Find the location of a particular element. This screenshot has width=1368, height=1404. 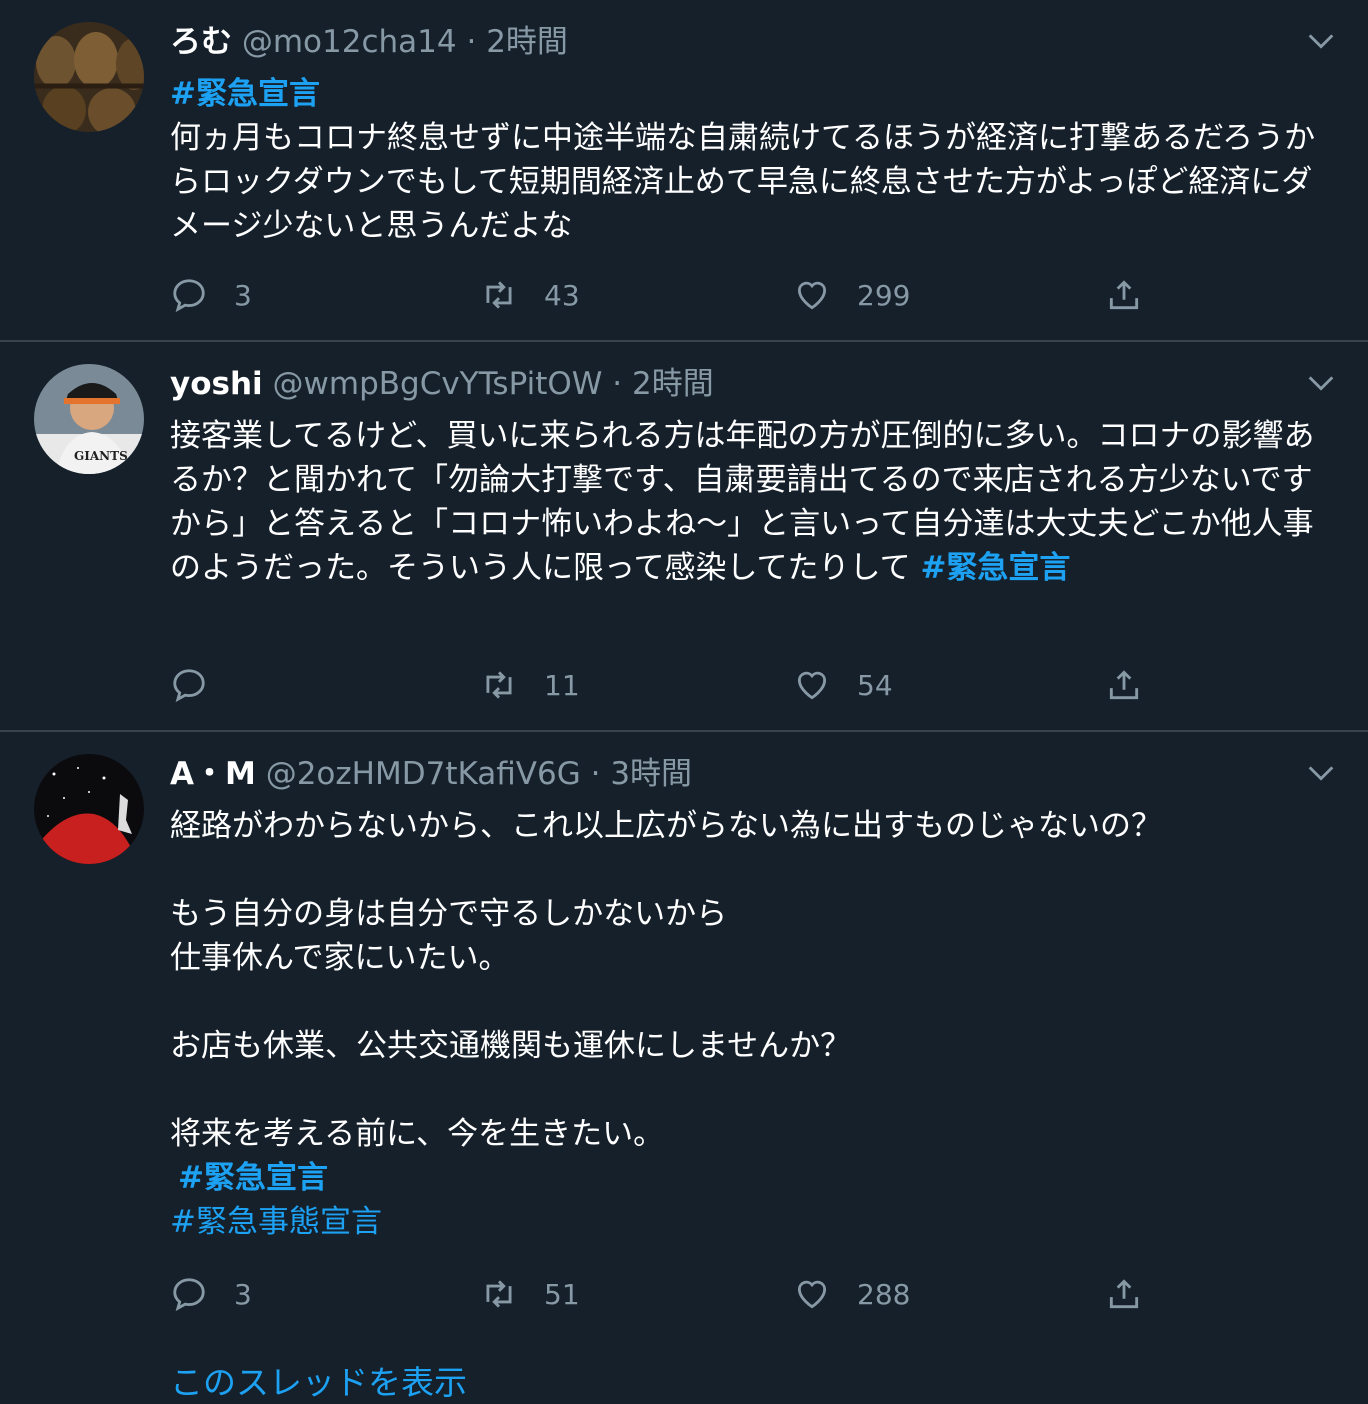

like-count: 299 is located at coordinates (884, 295).